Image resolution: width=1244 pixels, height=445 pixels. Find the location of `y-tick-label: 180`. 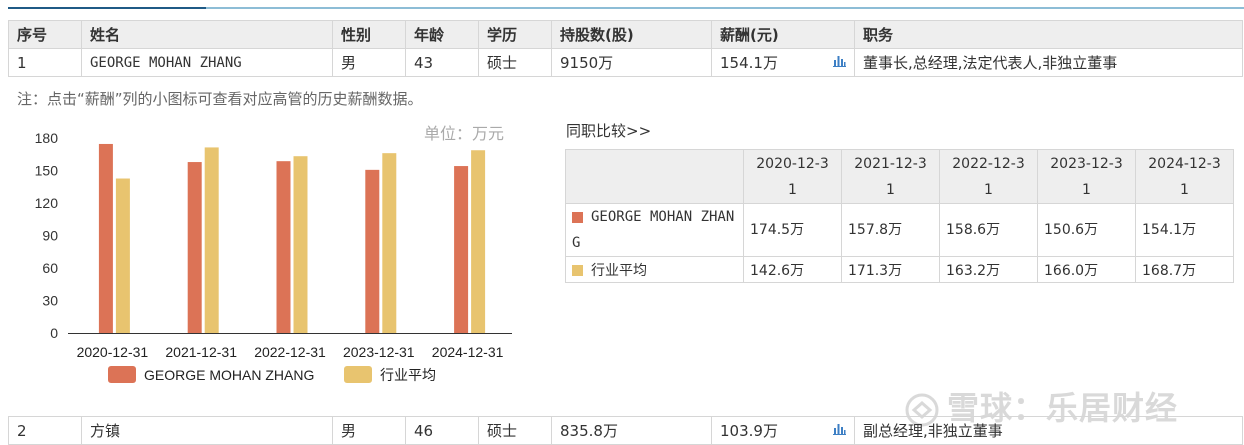

y-tick-label: 180 is located at coordinates (47, 138).